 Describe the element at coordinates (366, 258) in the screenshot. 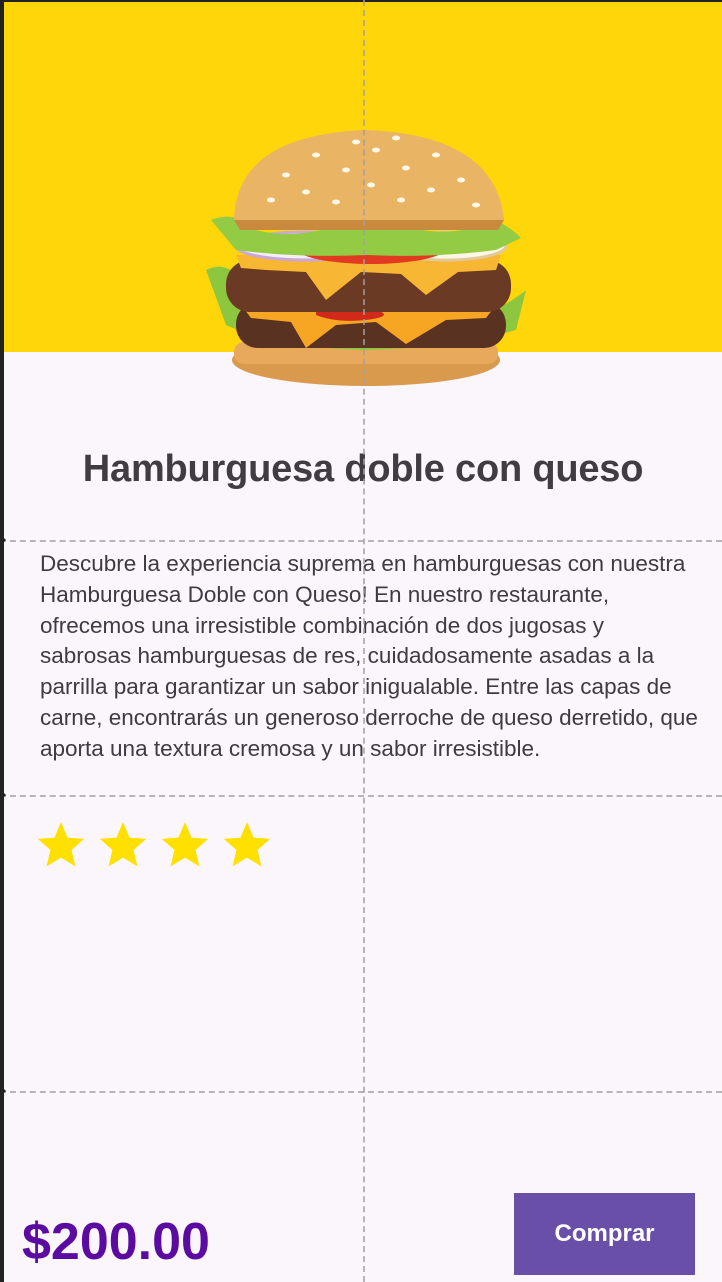

I see `burger-image` at that location.